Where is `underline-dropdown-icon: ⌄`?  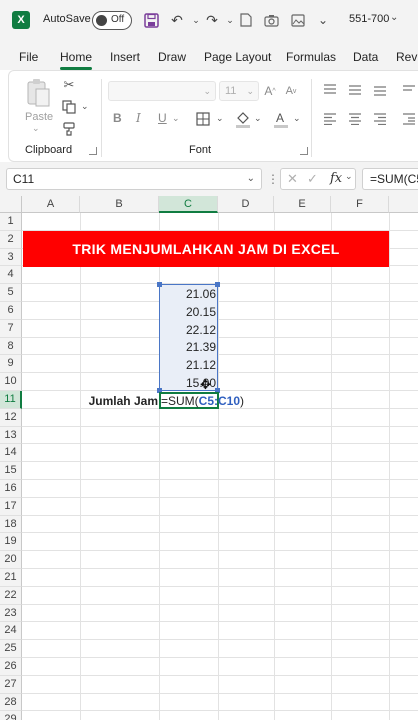 underline-dropdown-icon: ⌄ is located at coordinates (176, 118).